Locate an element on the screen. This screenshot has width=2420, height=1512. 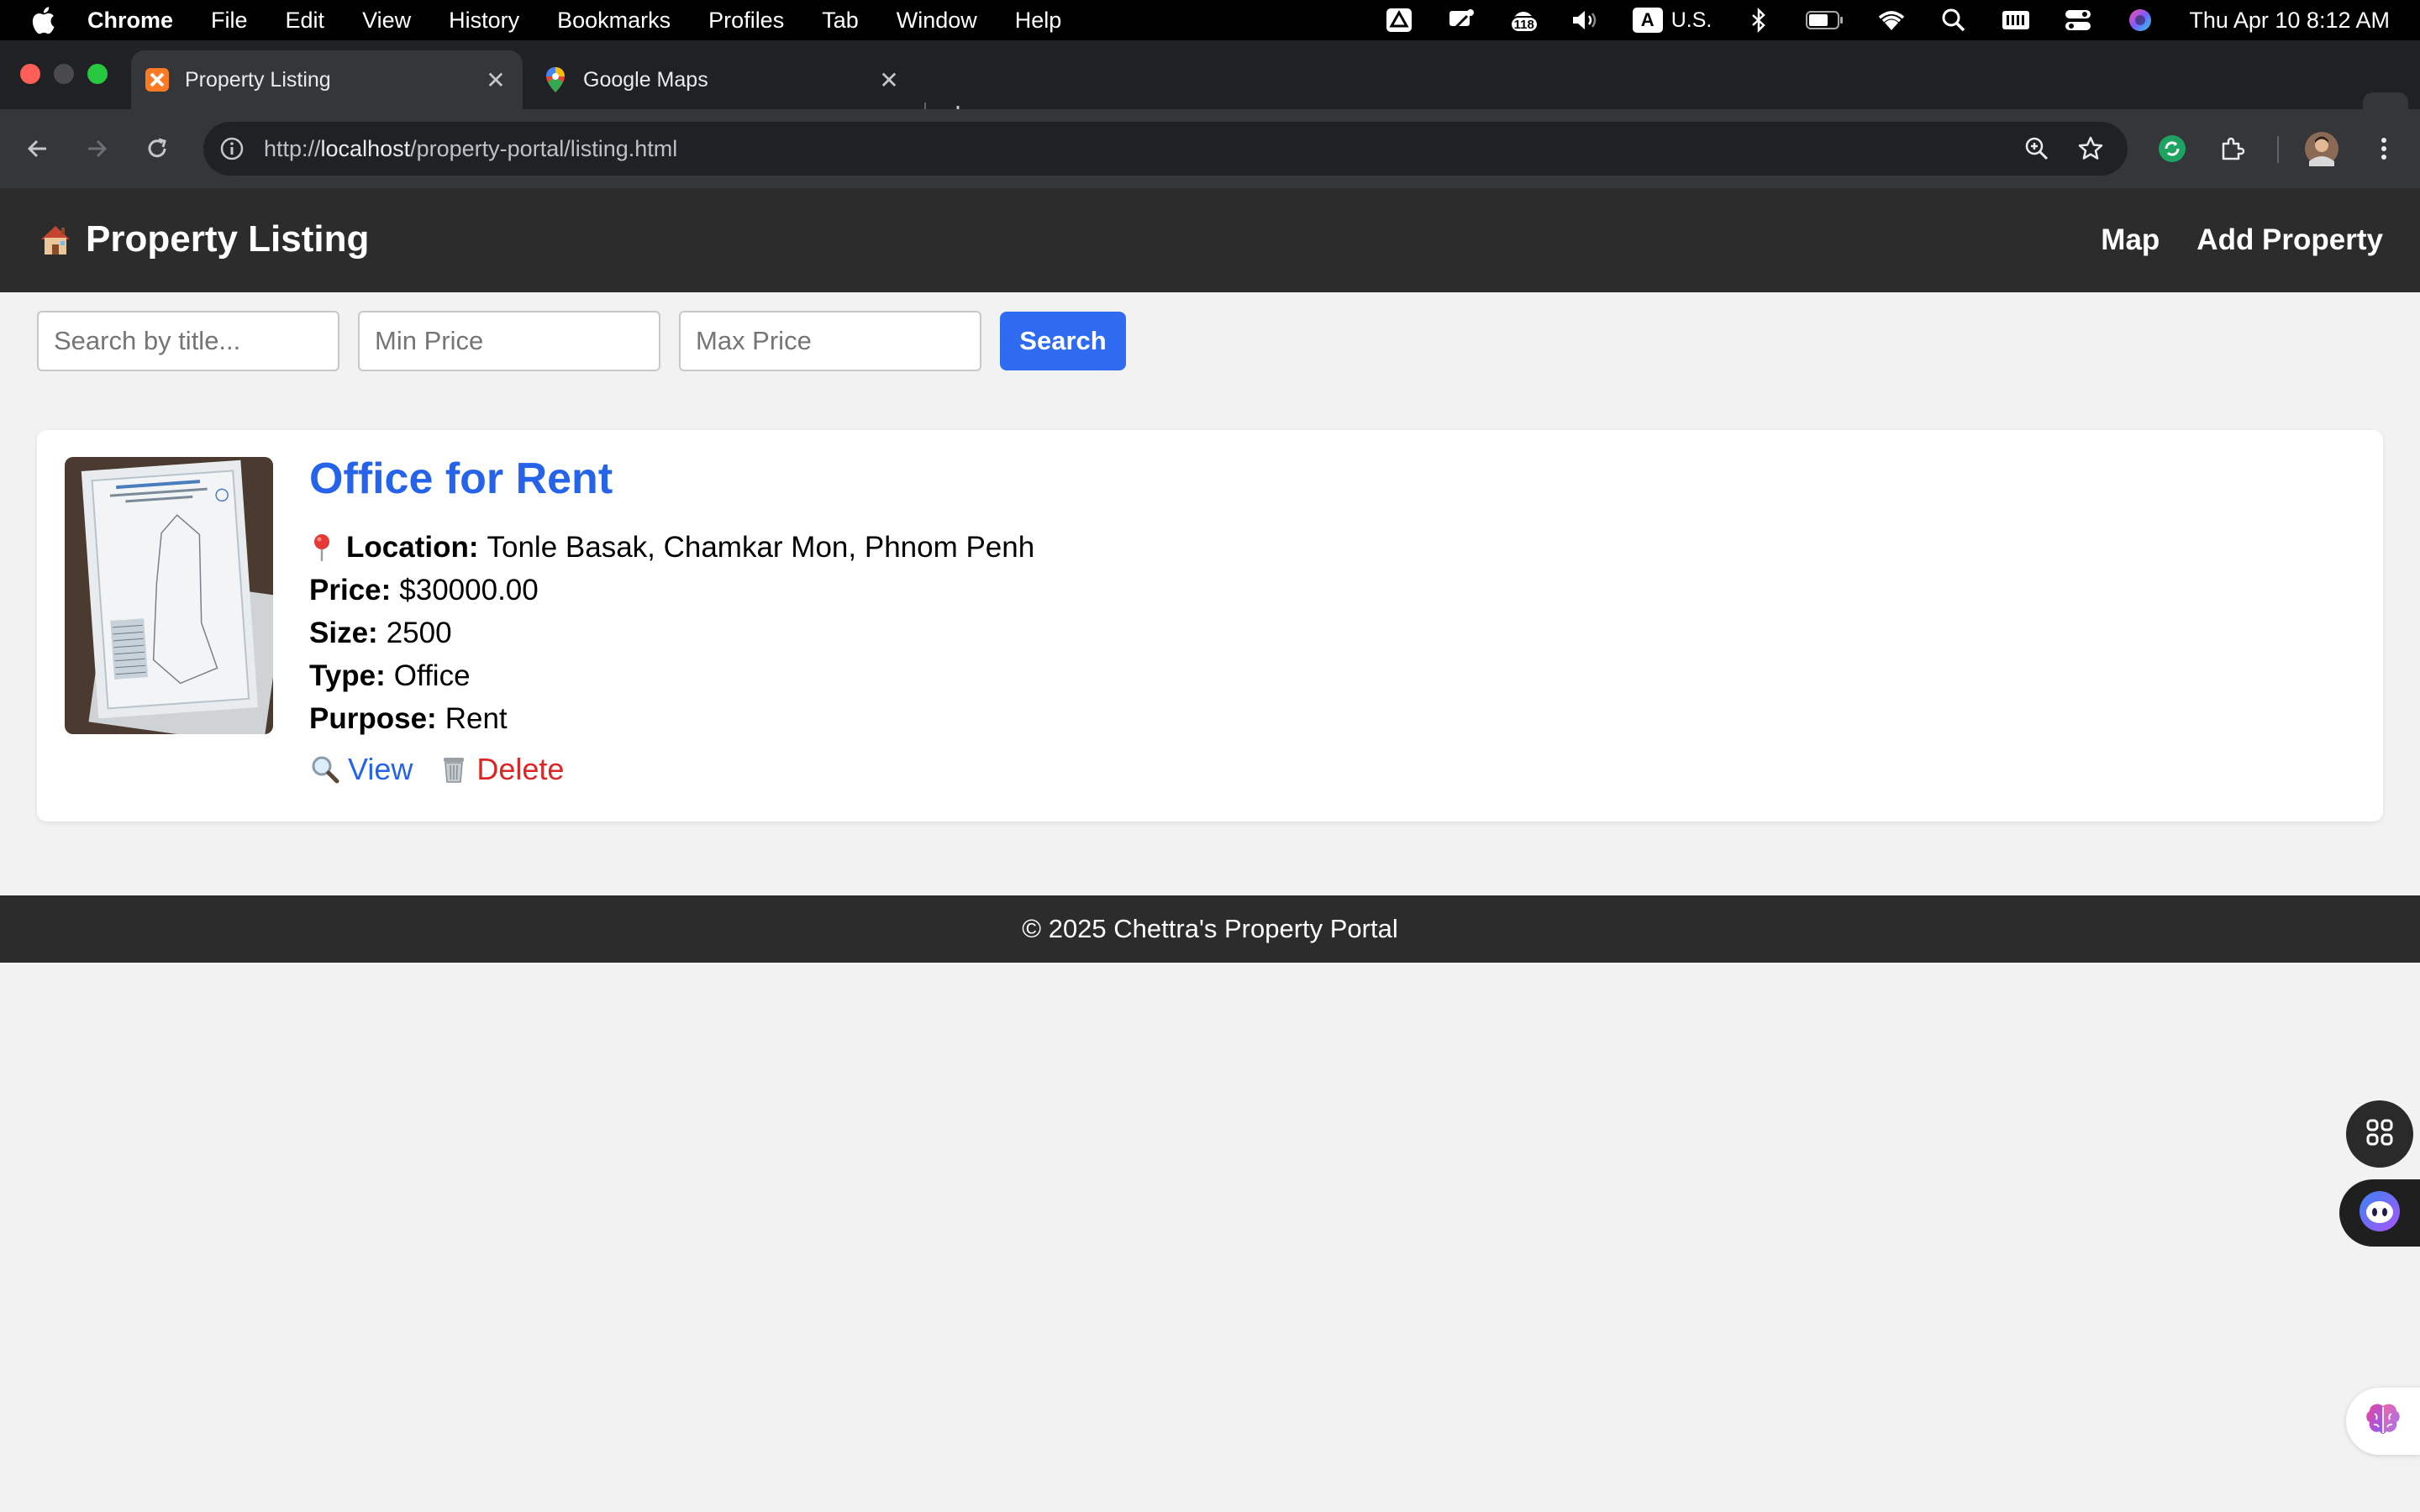
search-filters: Search is located at coordinates (582, 341).